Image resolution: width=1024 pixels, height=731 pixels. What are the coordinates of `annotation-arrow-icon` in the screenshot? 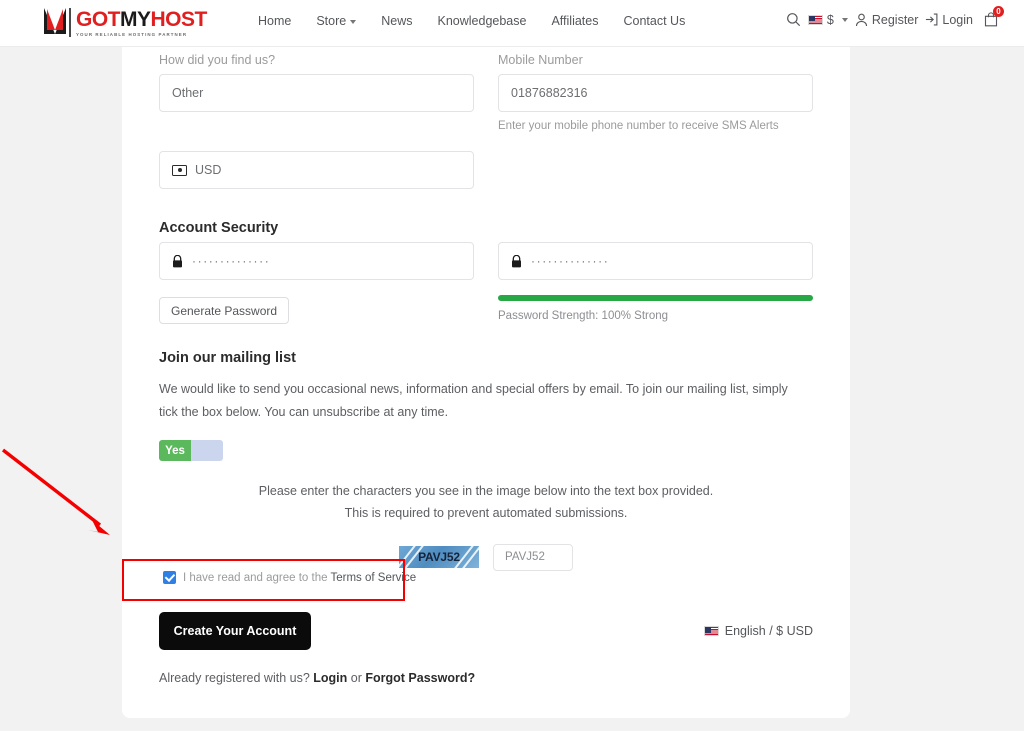 It's located at (55, 491).